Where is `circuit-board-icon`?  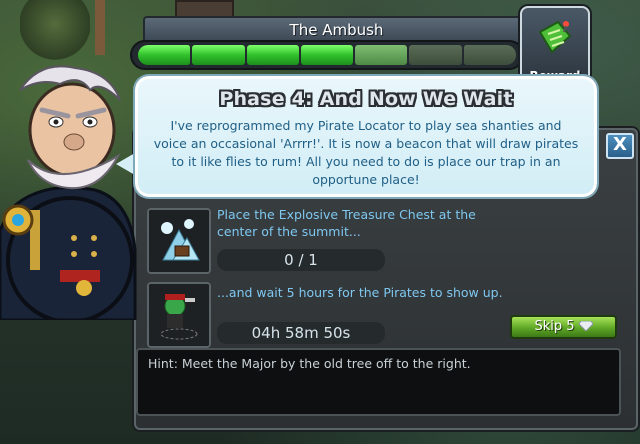 circuit-board-icon is located at coordinates (555, 37).